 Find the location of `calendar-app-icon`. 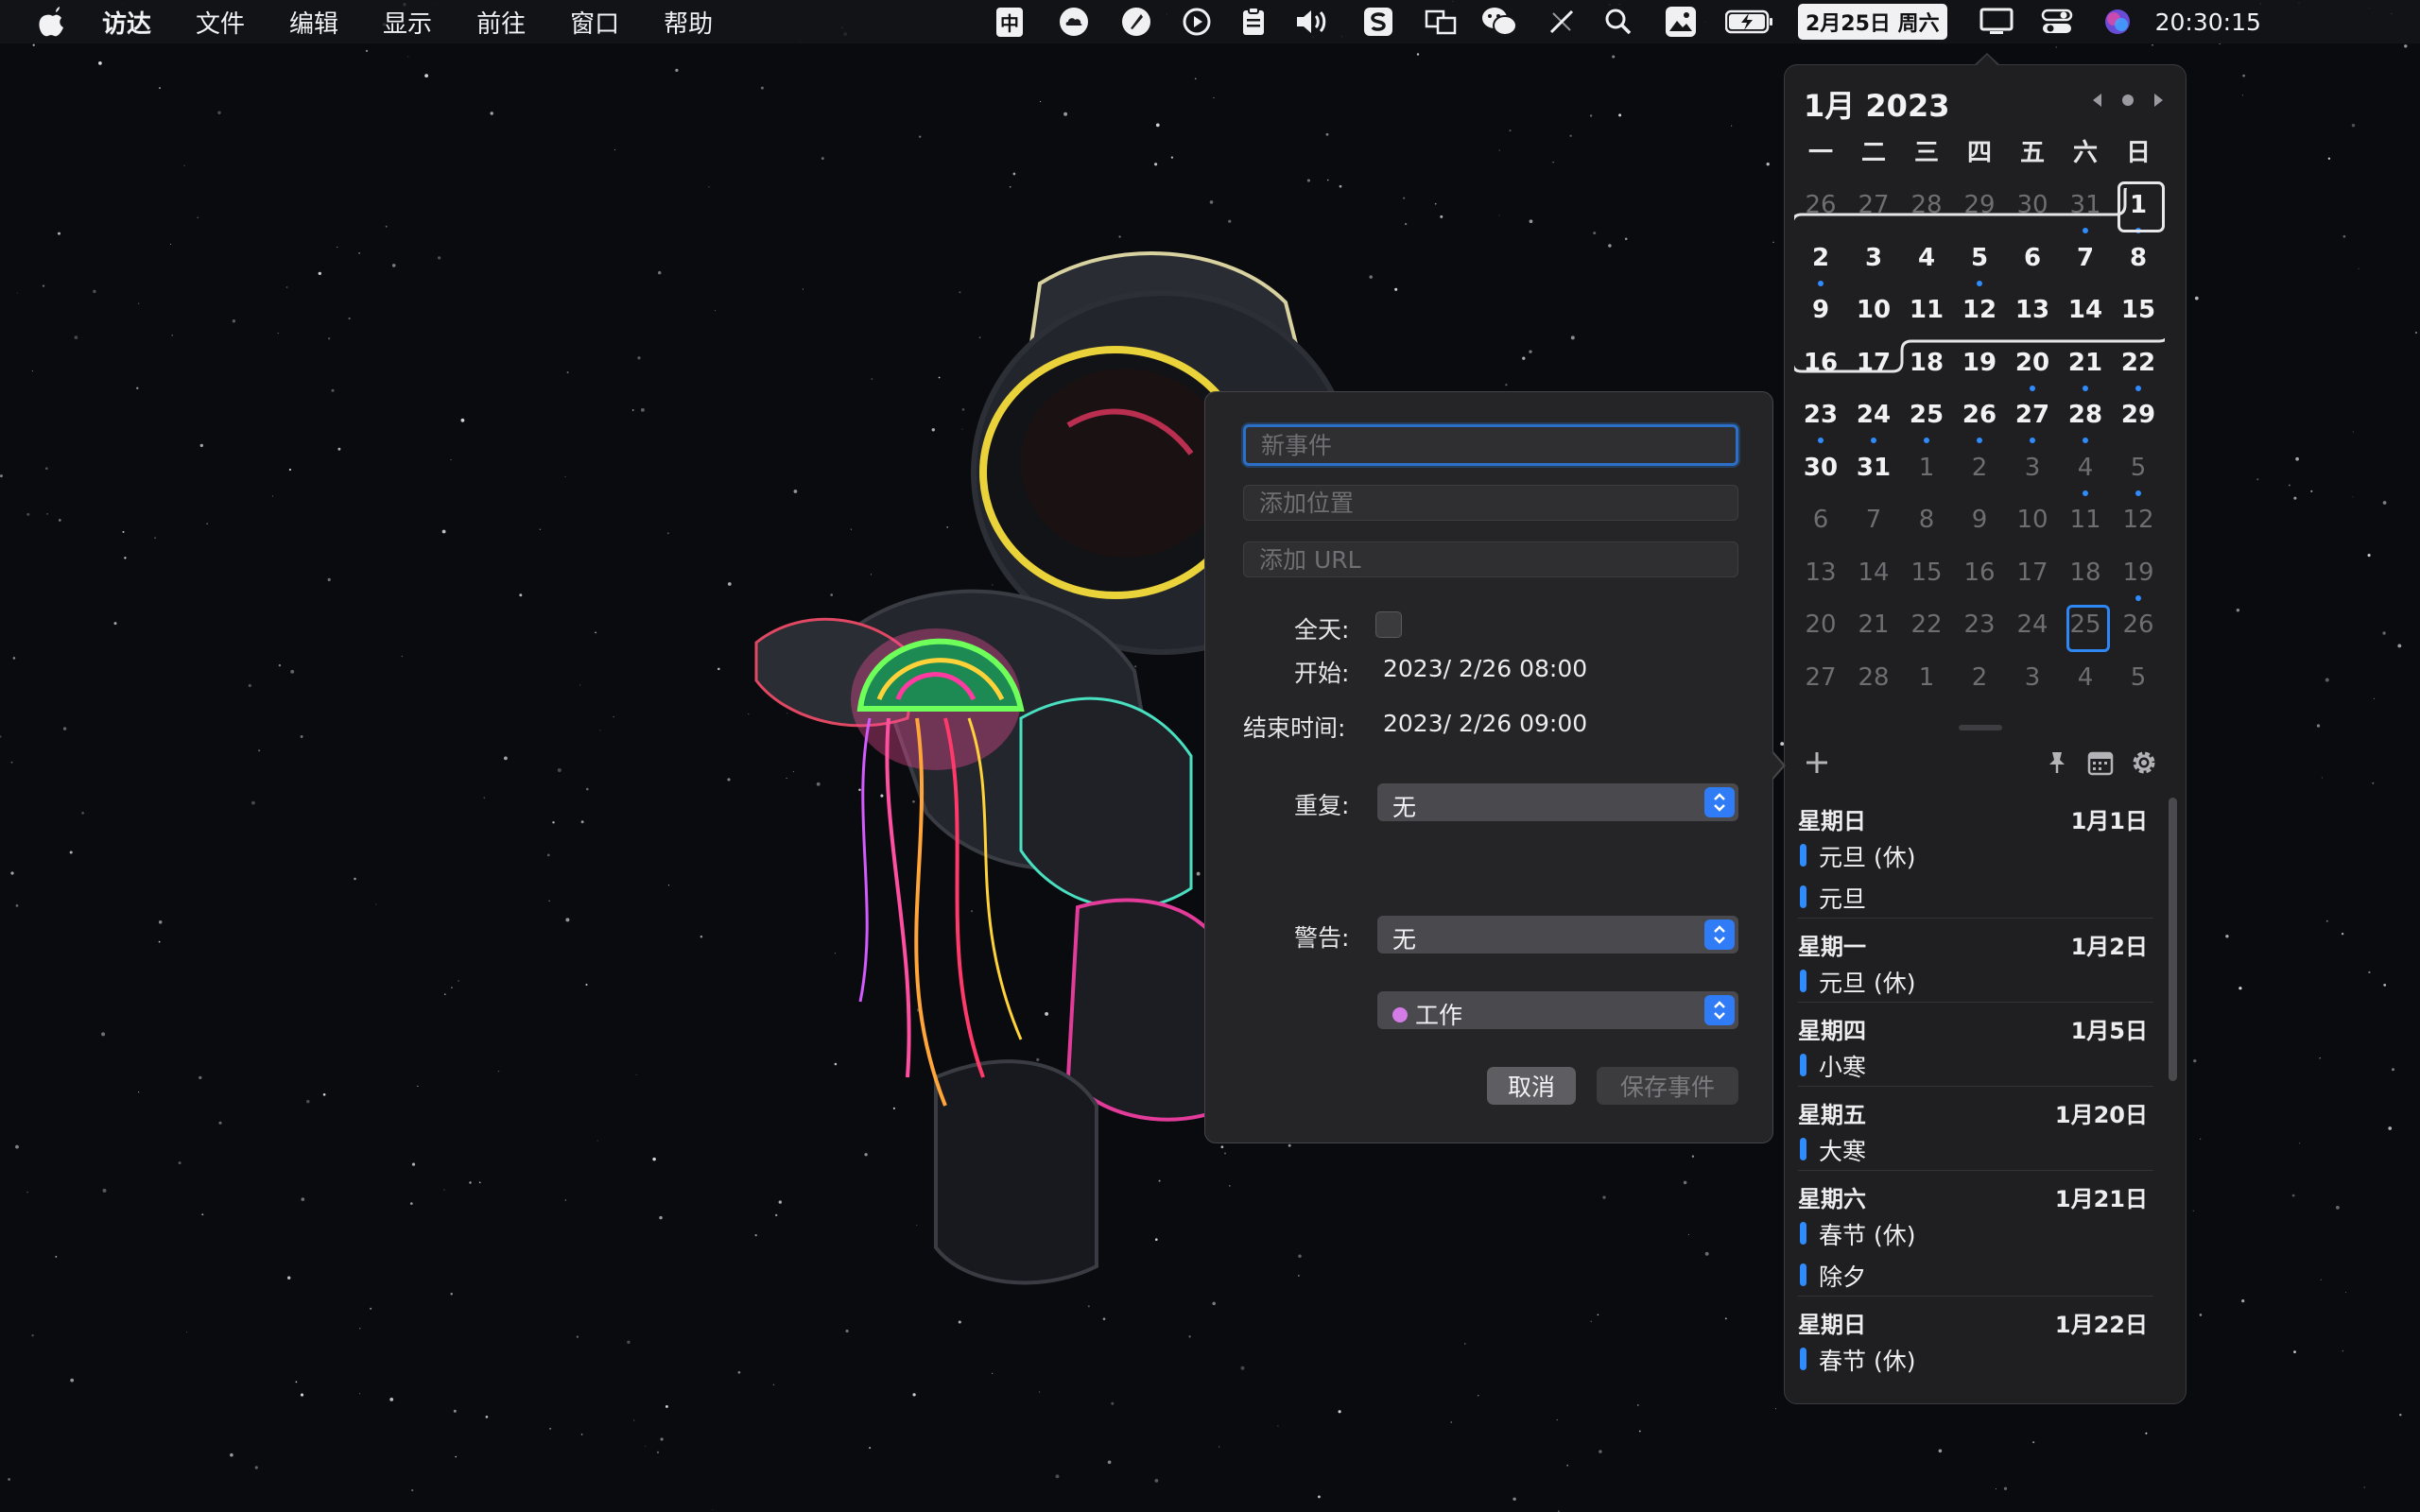

calendar-app-icon is located at coordinates (2100, 763).